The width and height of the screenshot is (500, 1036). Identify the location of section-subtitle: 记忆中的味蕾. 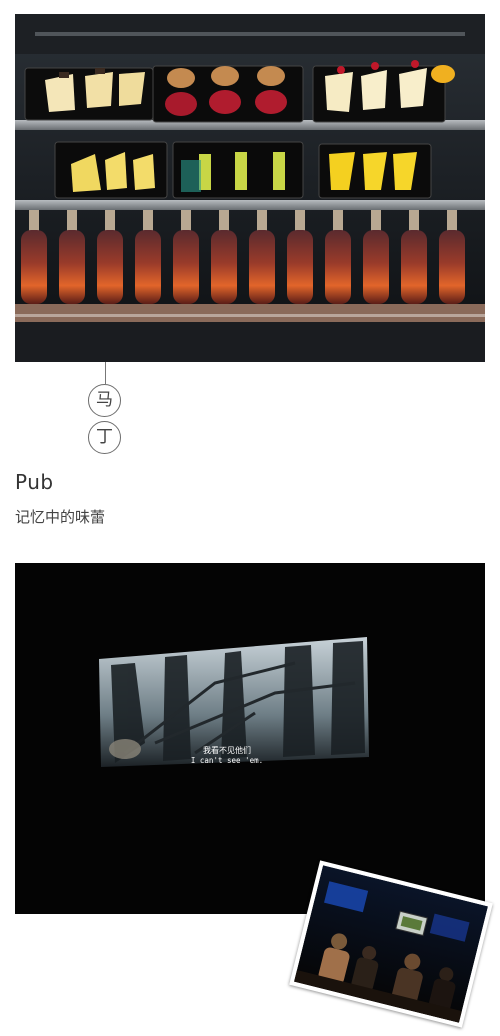
(60, 517).